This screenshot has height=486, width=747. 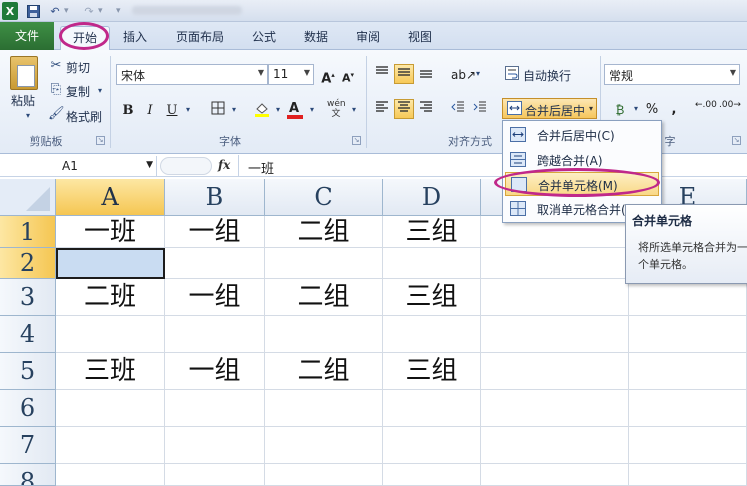 I want to click on merge-center-button: 合并后居中 ▾, so click(x=549, y=108).